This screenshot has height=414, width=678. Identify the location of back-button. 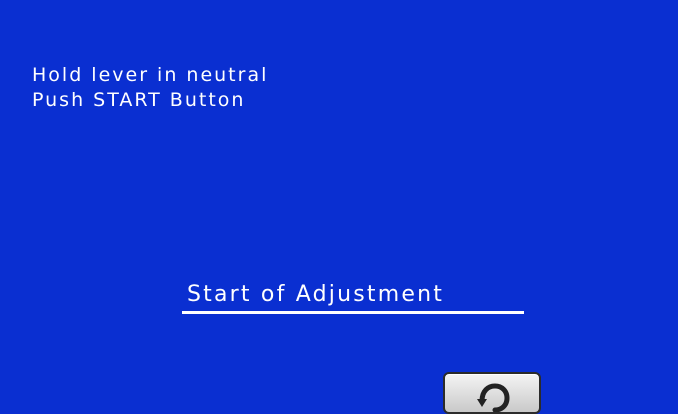
(492, 393).